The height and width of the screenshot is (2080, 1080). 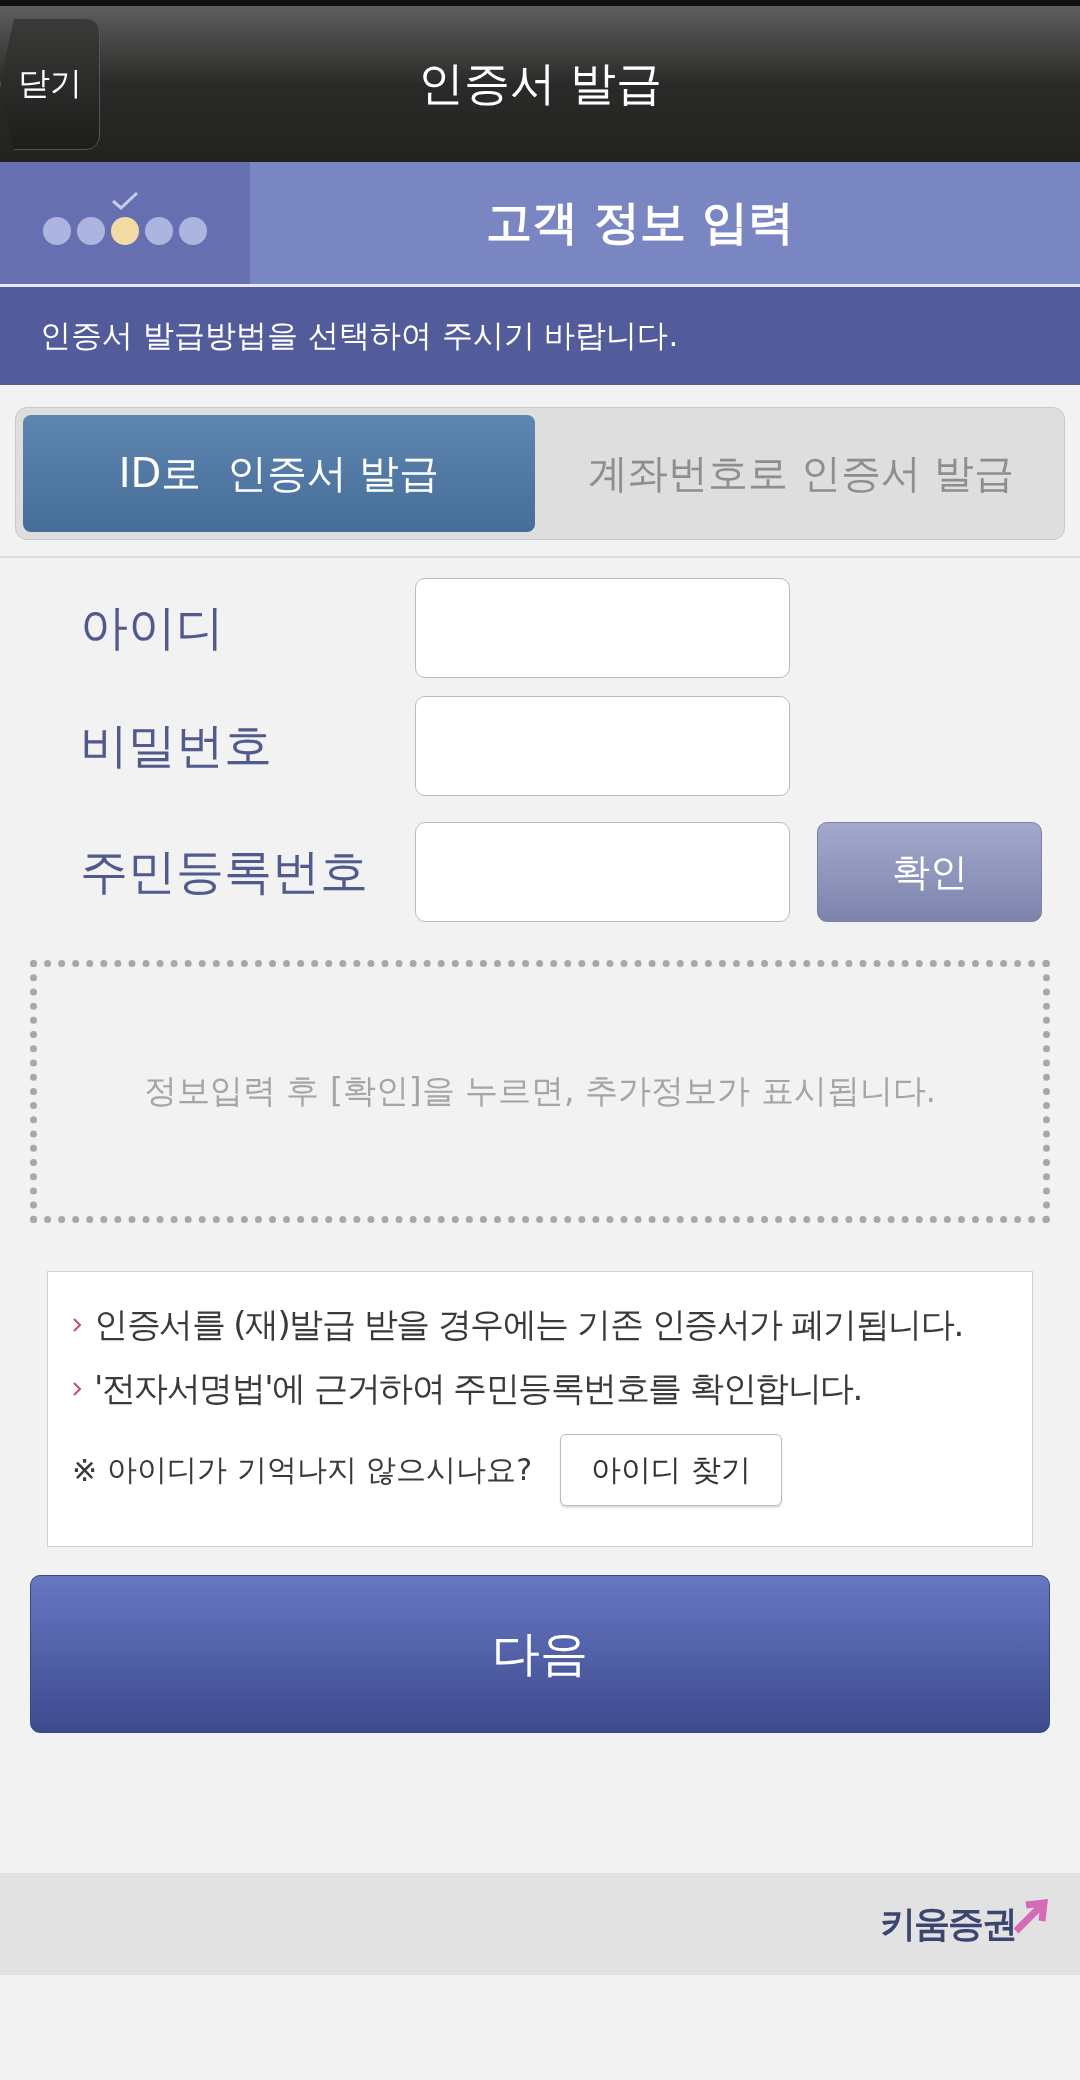 I want to click on field-label: 비밀번호, so click(x=176, y=745).